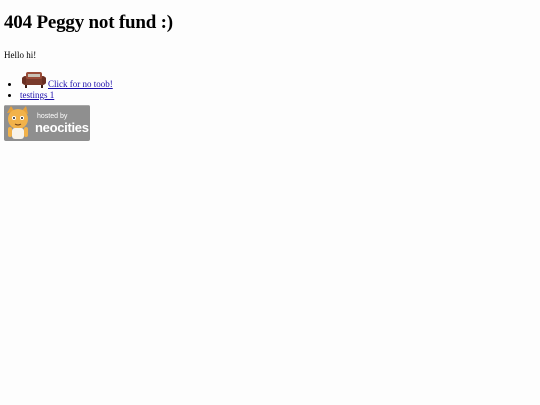 This screenshot has width=540, height=405. I want to click on greeting-text: Hello hi!, so click(20, 55).